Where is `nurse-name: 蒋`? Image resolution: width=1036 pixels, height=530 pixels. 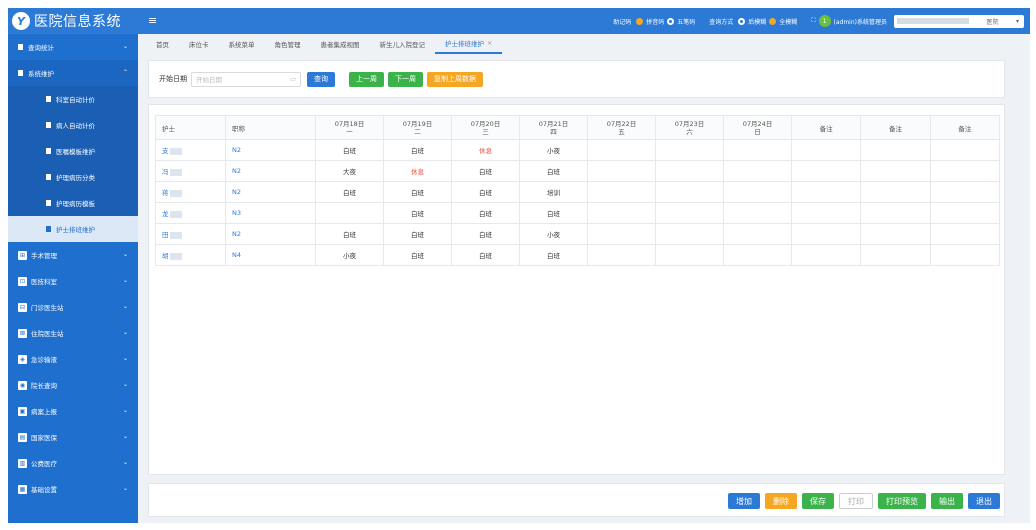 nurse-name: 蒋 is located at coordinates (190, 192).